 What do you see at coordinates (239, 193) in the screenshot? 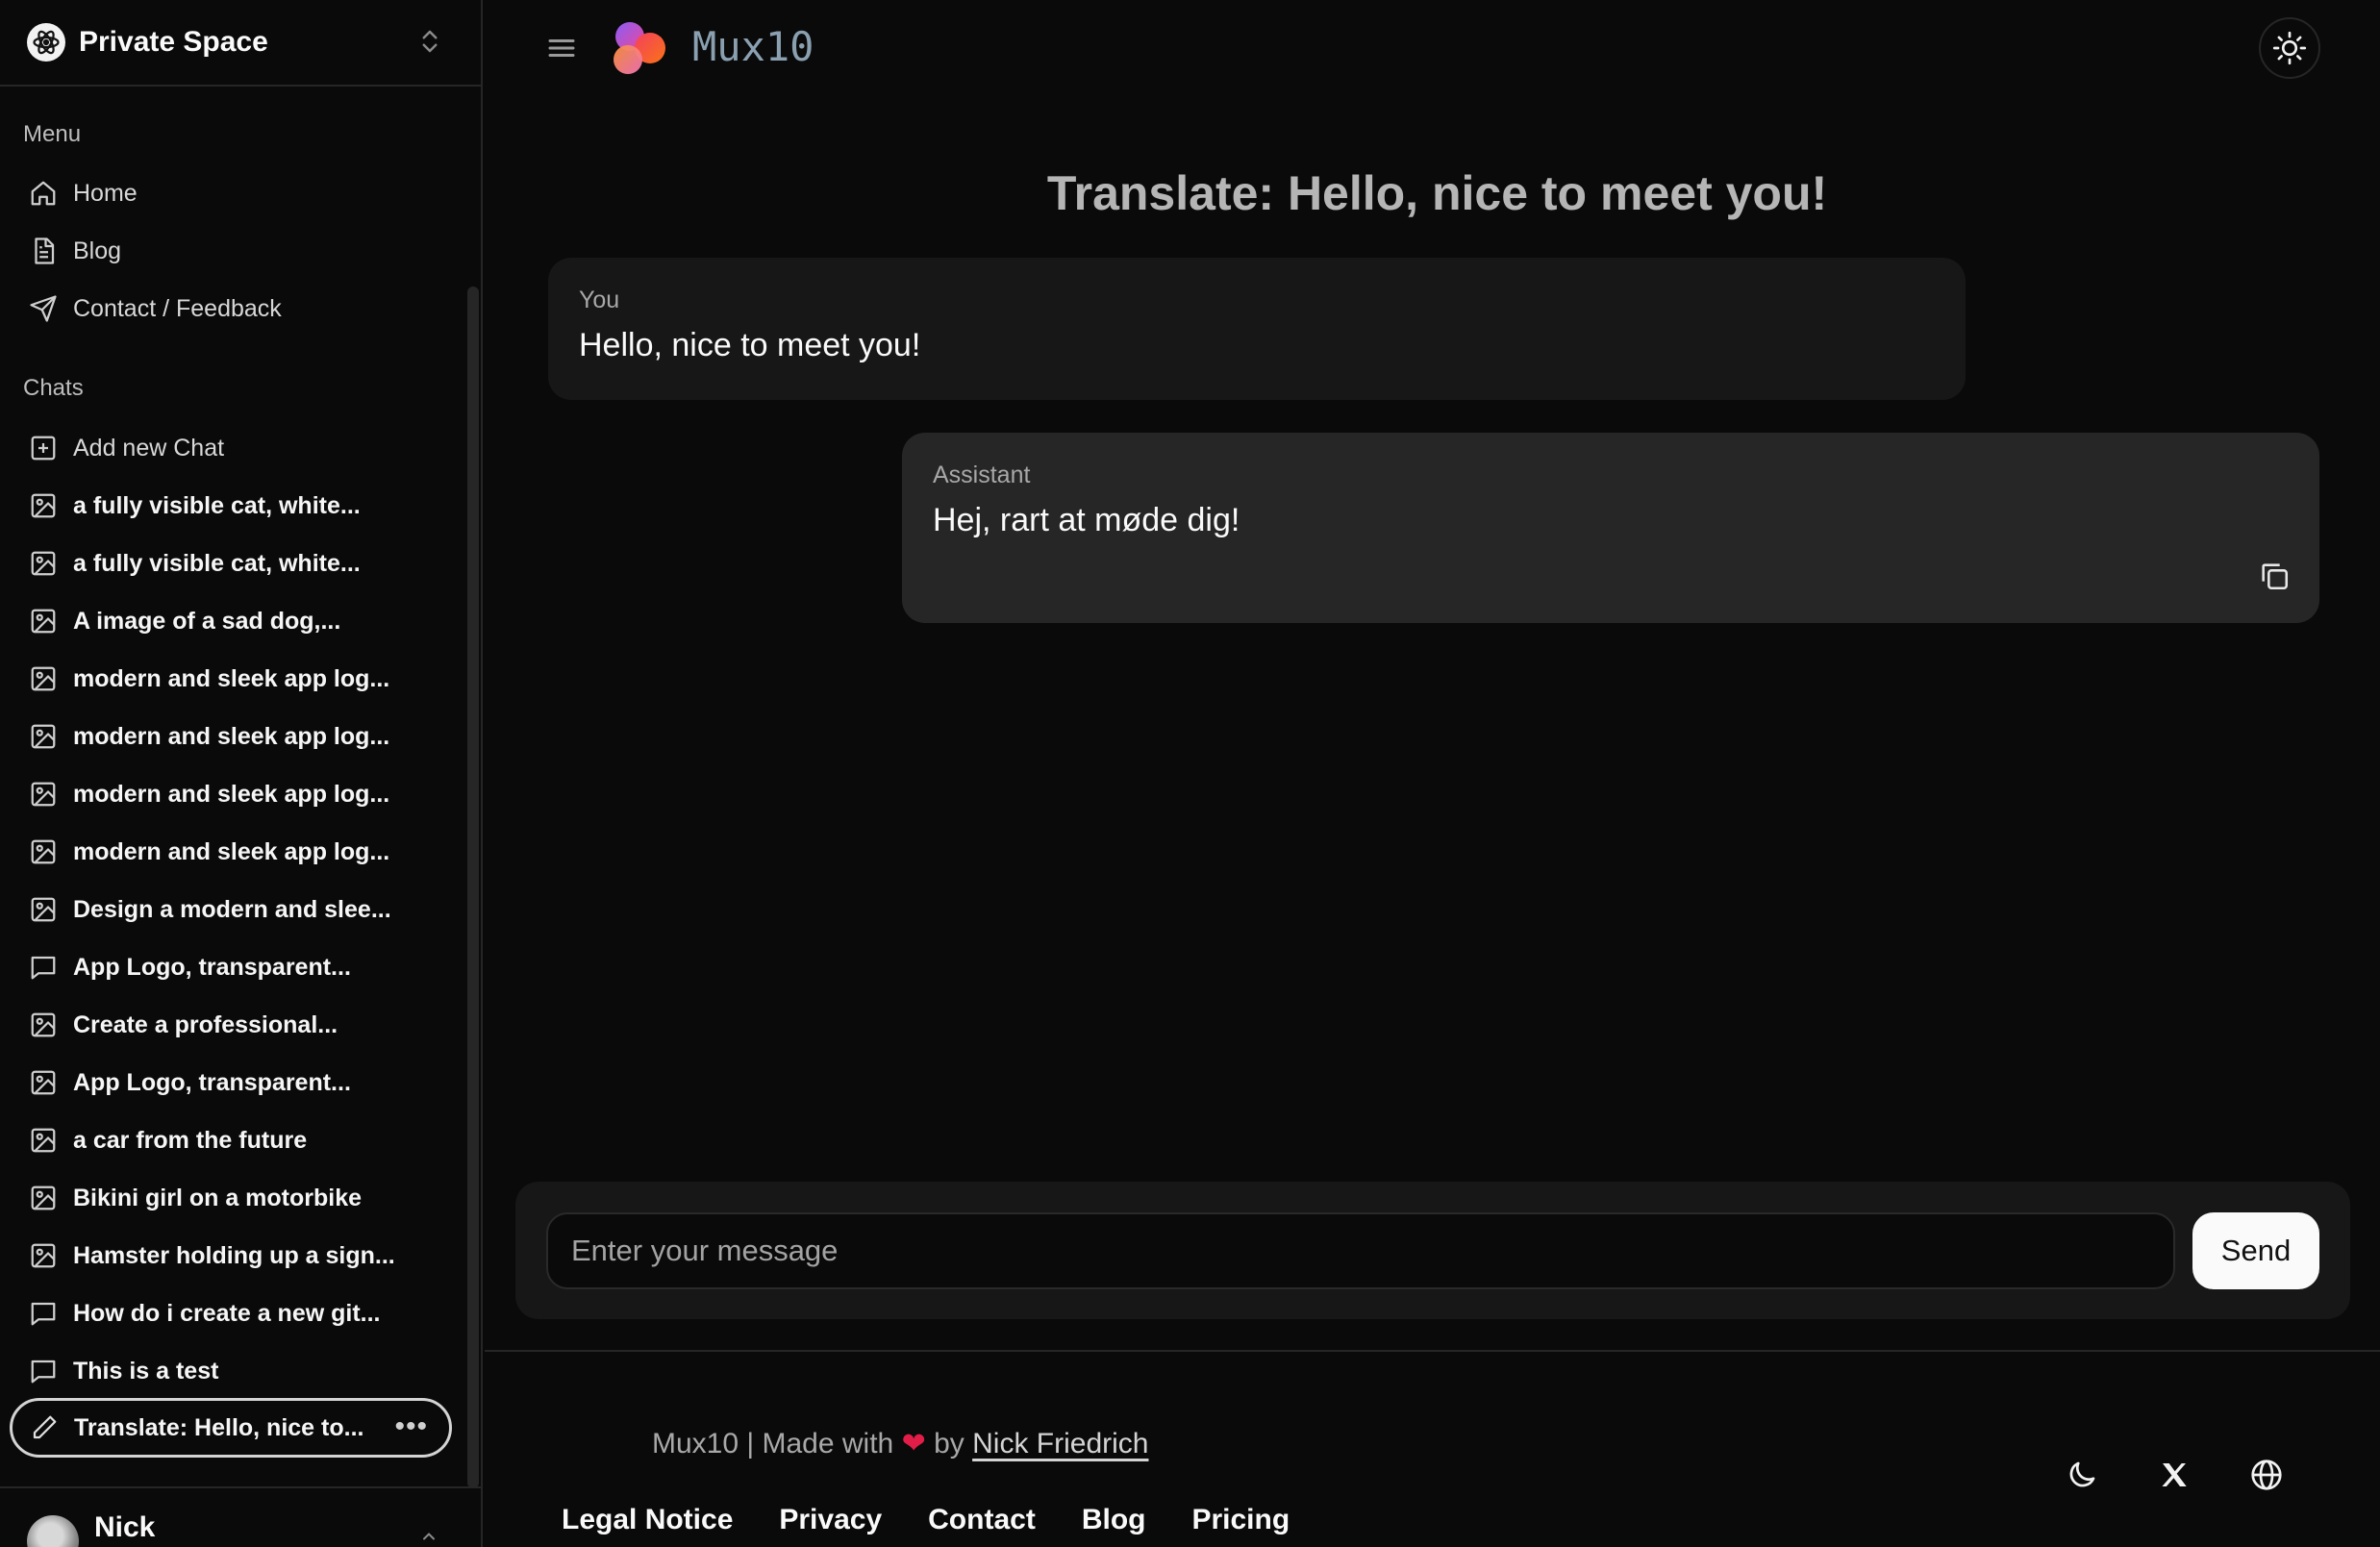
I see `nav-home: Home` at bounding box center [239, 193].